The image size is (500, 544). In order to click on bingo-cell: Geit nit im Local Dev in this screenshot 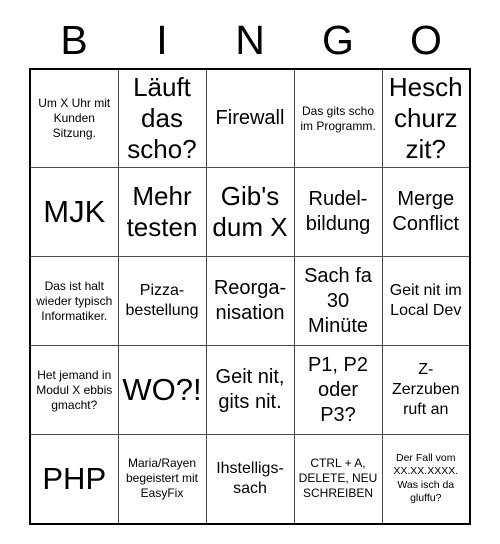, I will do `click(426, 301)`.